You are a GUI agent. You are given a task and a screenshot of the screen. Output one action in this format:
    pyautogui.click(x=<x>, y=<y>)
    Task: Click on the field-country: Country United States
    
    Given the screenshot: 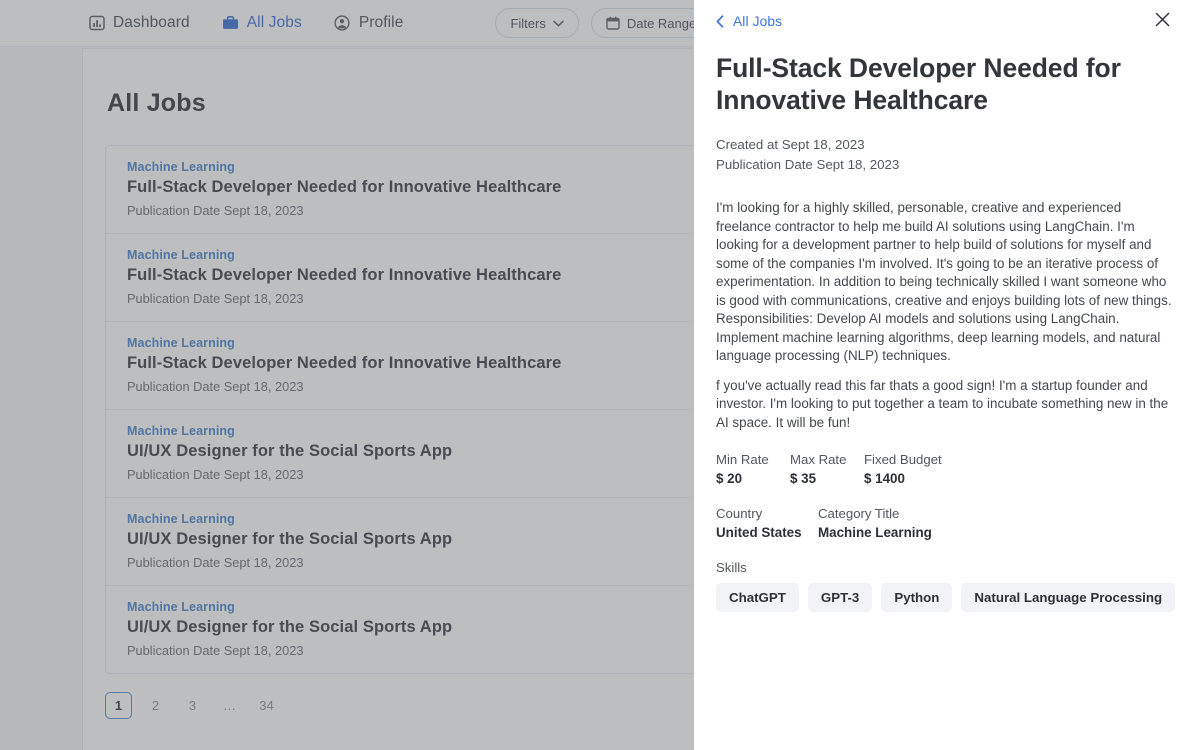 What is the action you would take?
    pyautogui.click(x=767, y=523)
    